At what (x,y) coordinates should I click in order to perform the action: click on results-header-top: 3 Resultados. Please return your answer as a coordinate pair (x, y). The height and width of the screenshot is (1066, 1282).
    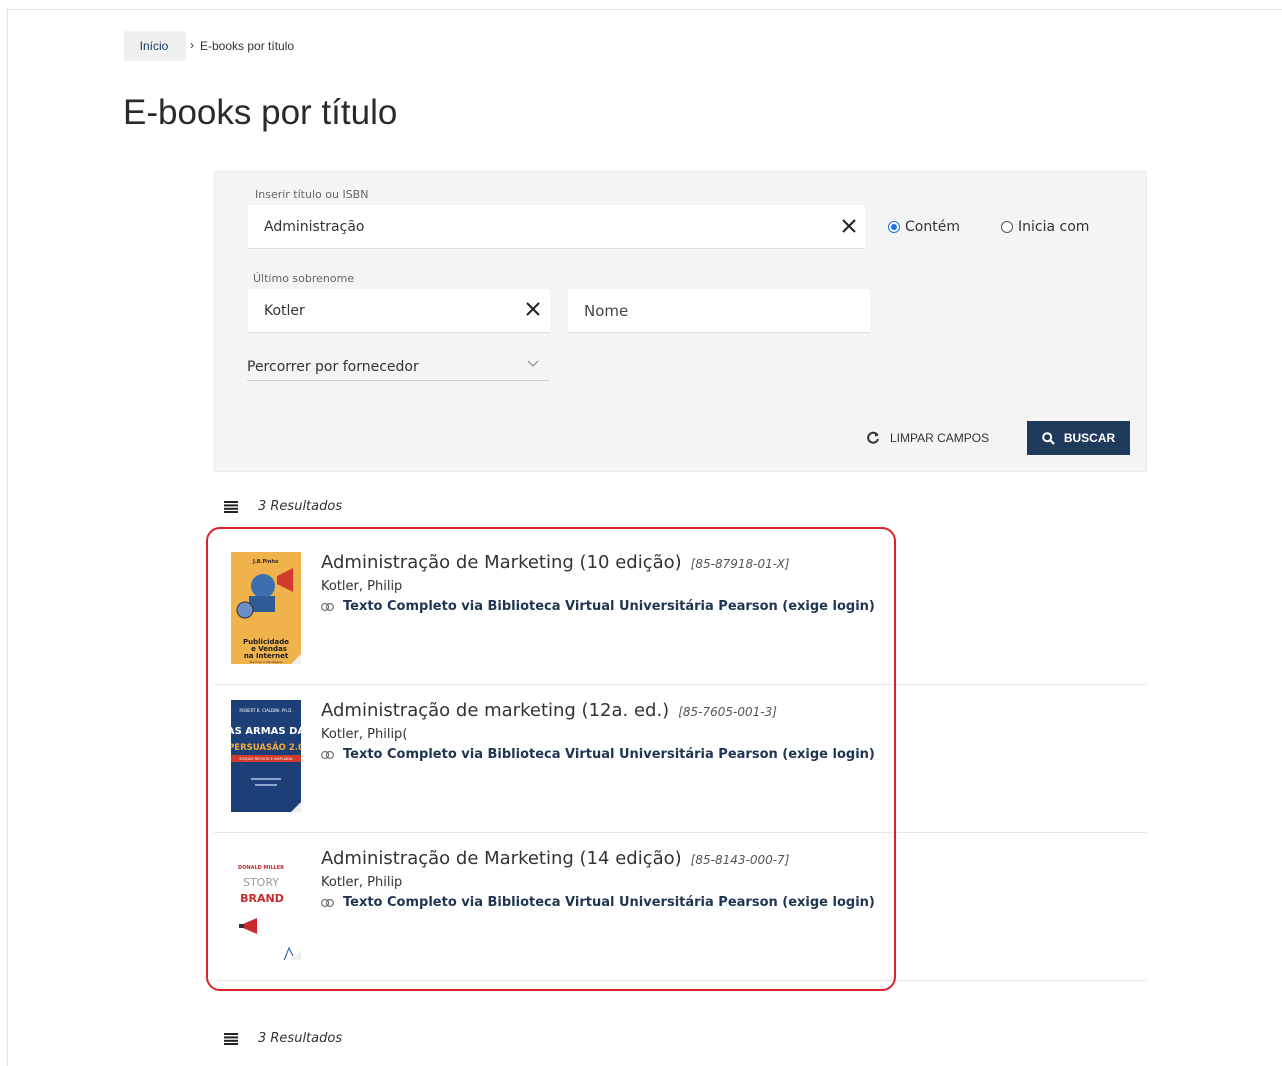
    Looking at the image, I should click on (283, 506).